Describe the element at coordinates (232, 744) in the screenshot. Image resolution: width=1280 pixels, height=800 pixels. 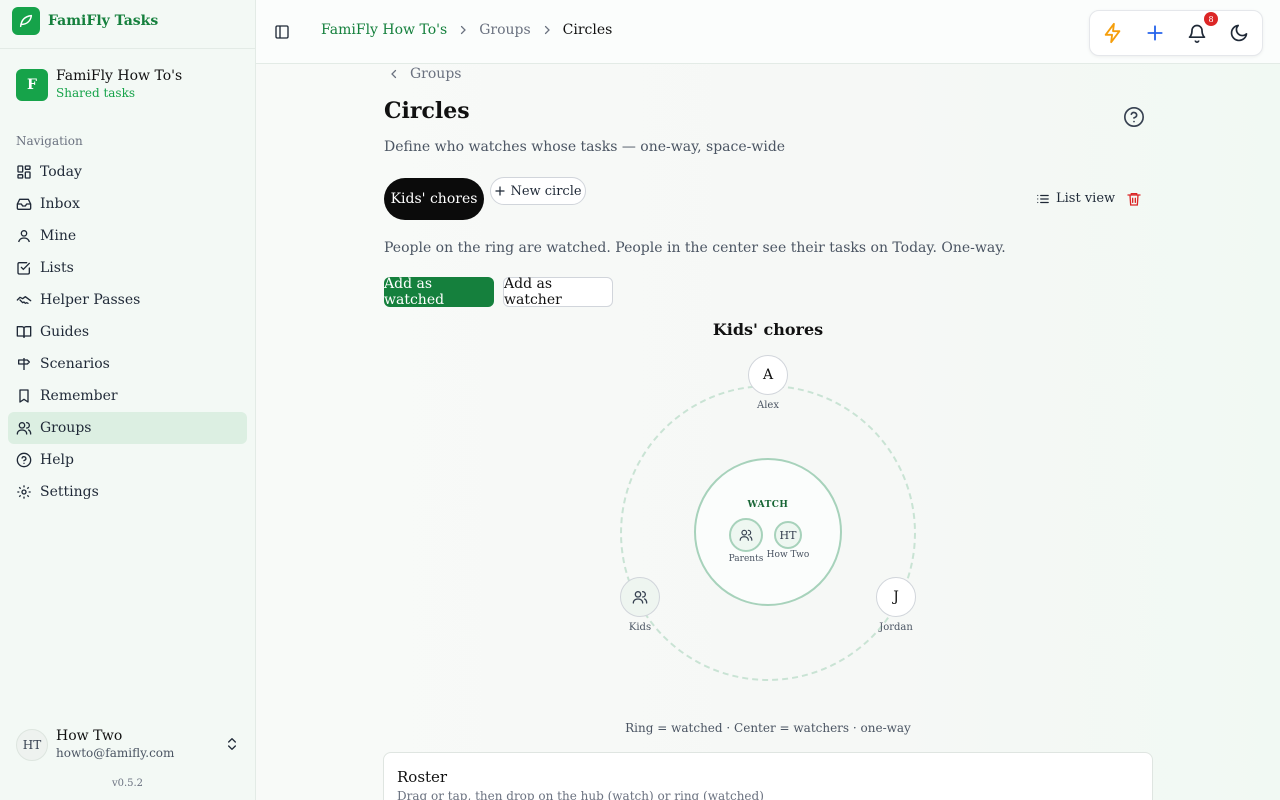
I see `chevron-up-down-icon` at that location.